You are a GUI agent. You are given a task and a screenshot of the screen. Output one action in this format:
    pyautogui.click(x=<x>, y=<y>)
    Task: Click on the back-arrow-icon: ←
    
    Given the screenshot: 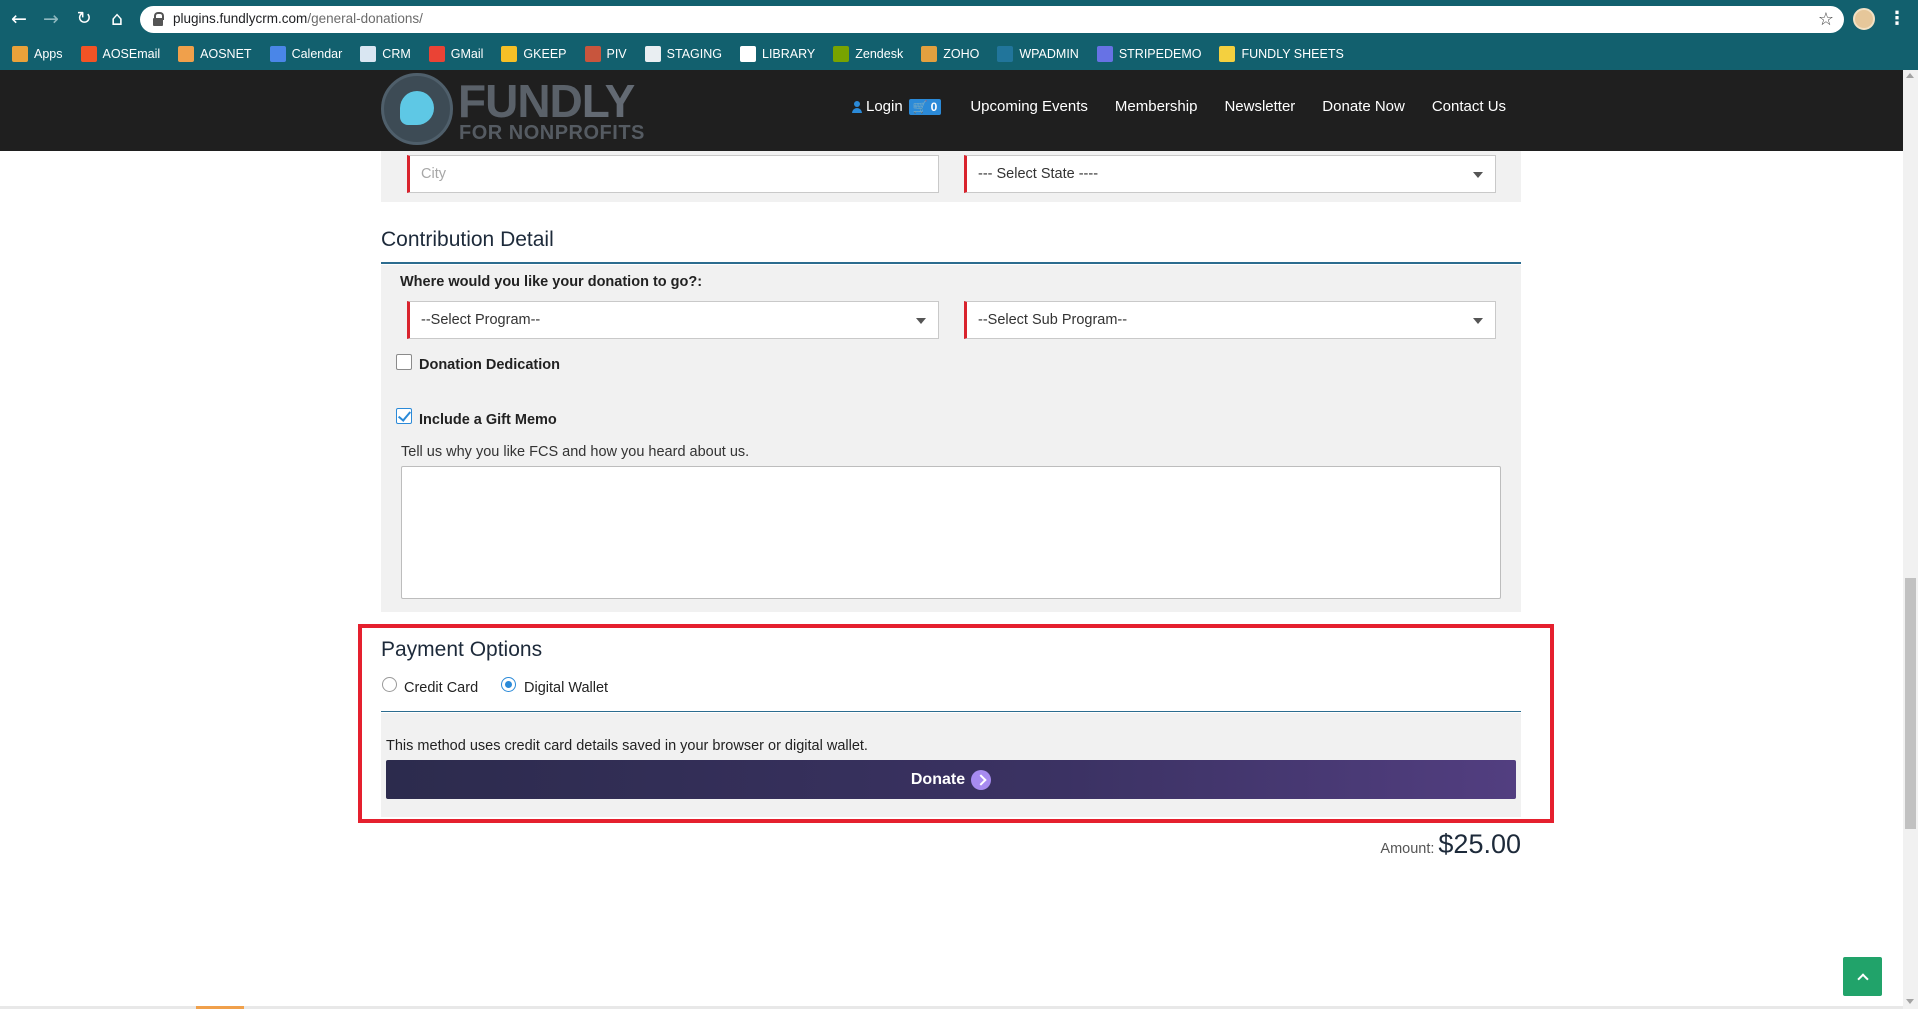 What is the action you would take?
    pyautogui.click(x=19, y=19)
    